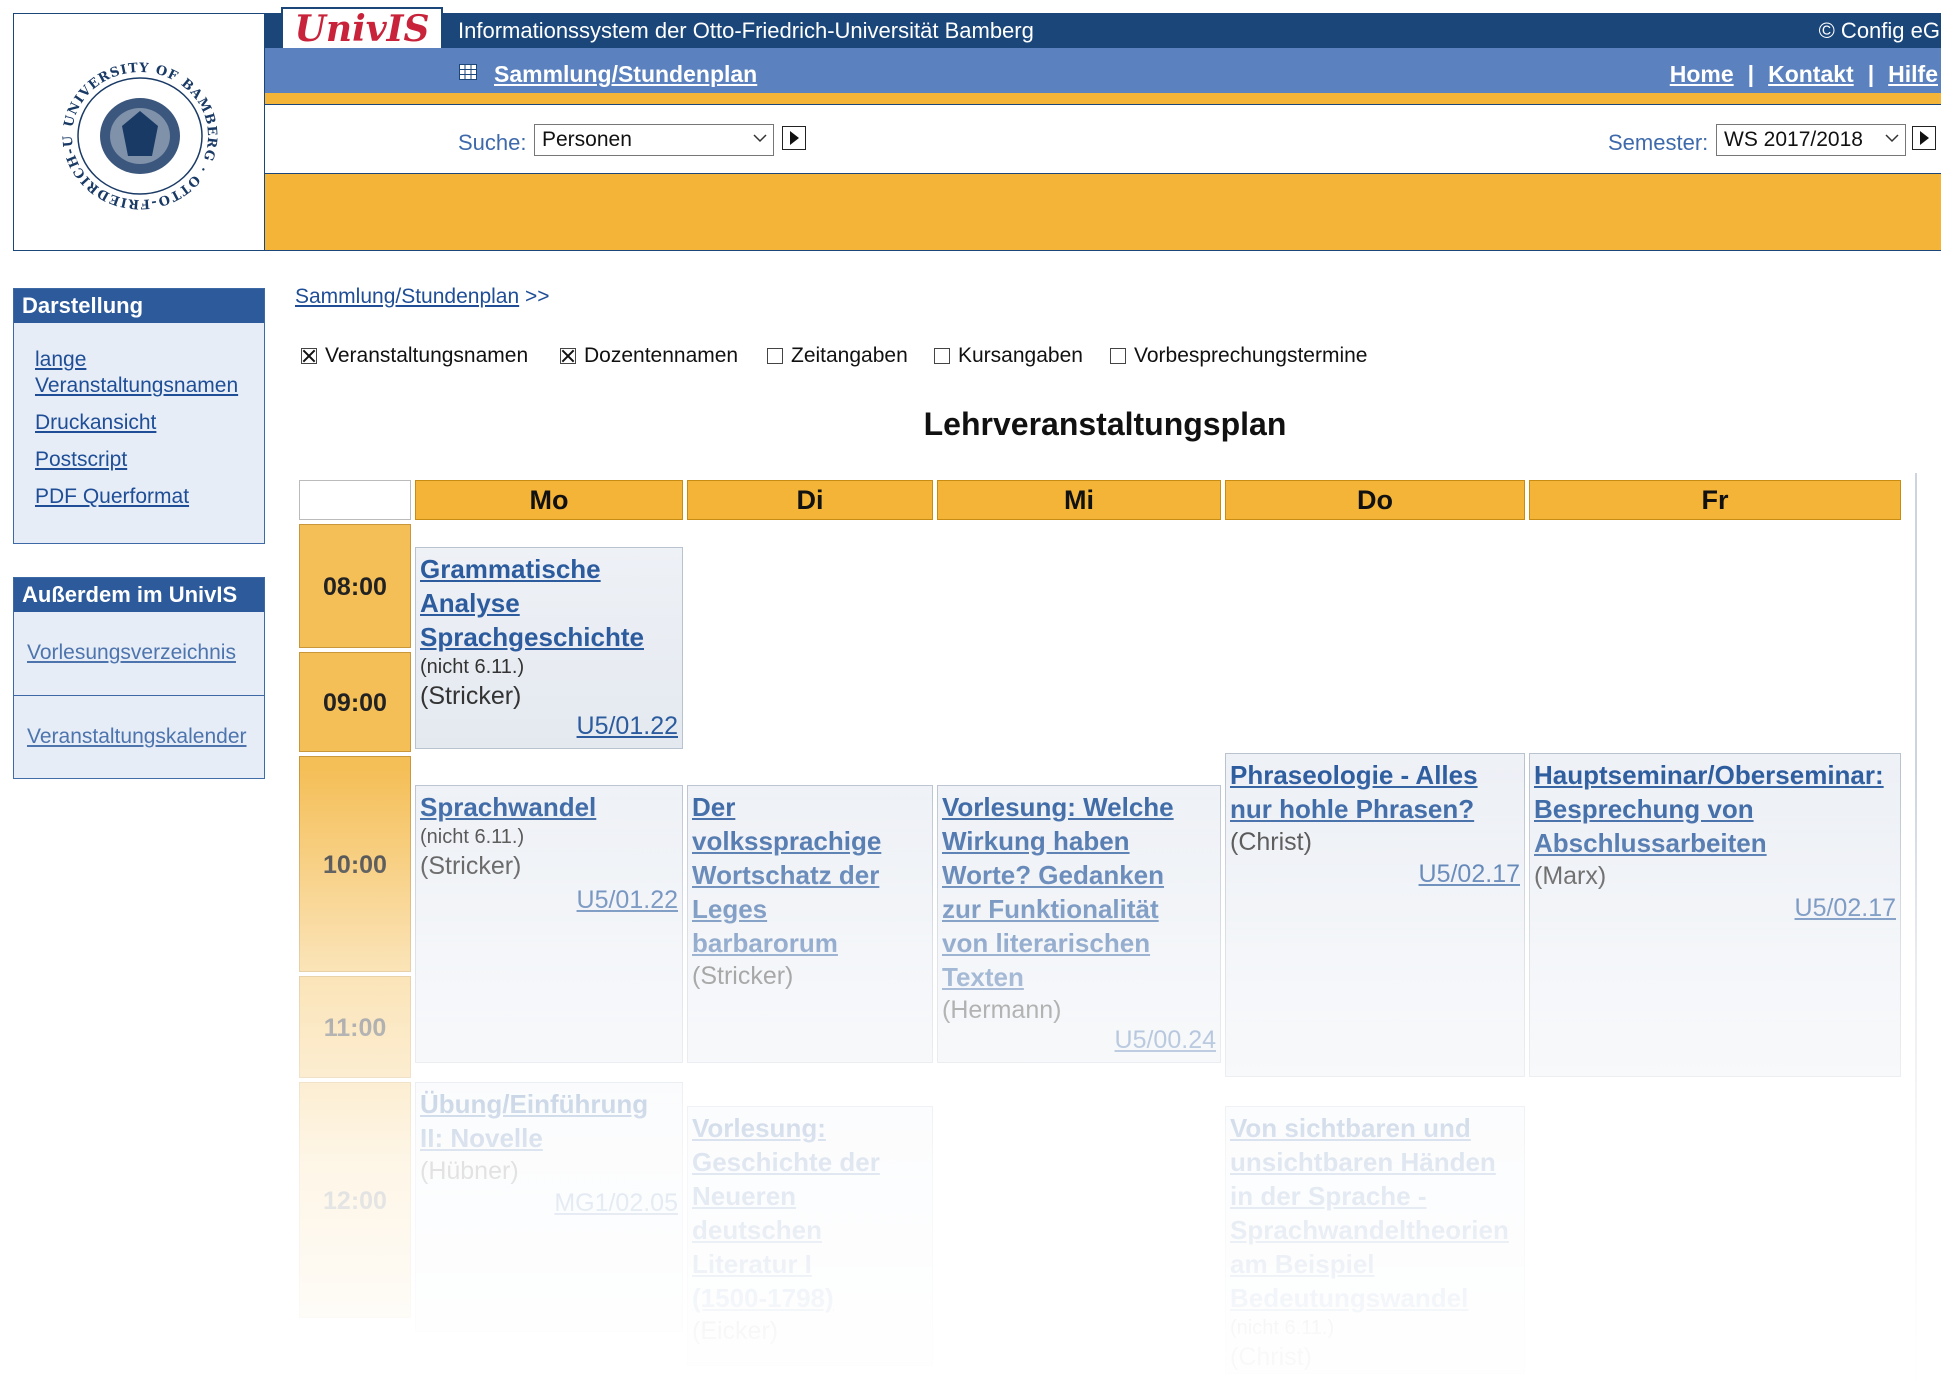 This screenshot has height=1381, width=1954. What do you see at coordinates (145, 639) in the screenshot?
I see `sidebar-item-course-catalog: Vorlesungsverzeichnis` at bounding box center [145, 639].